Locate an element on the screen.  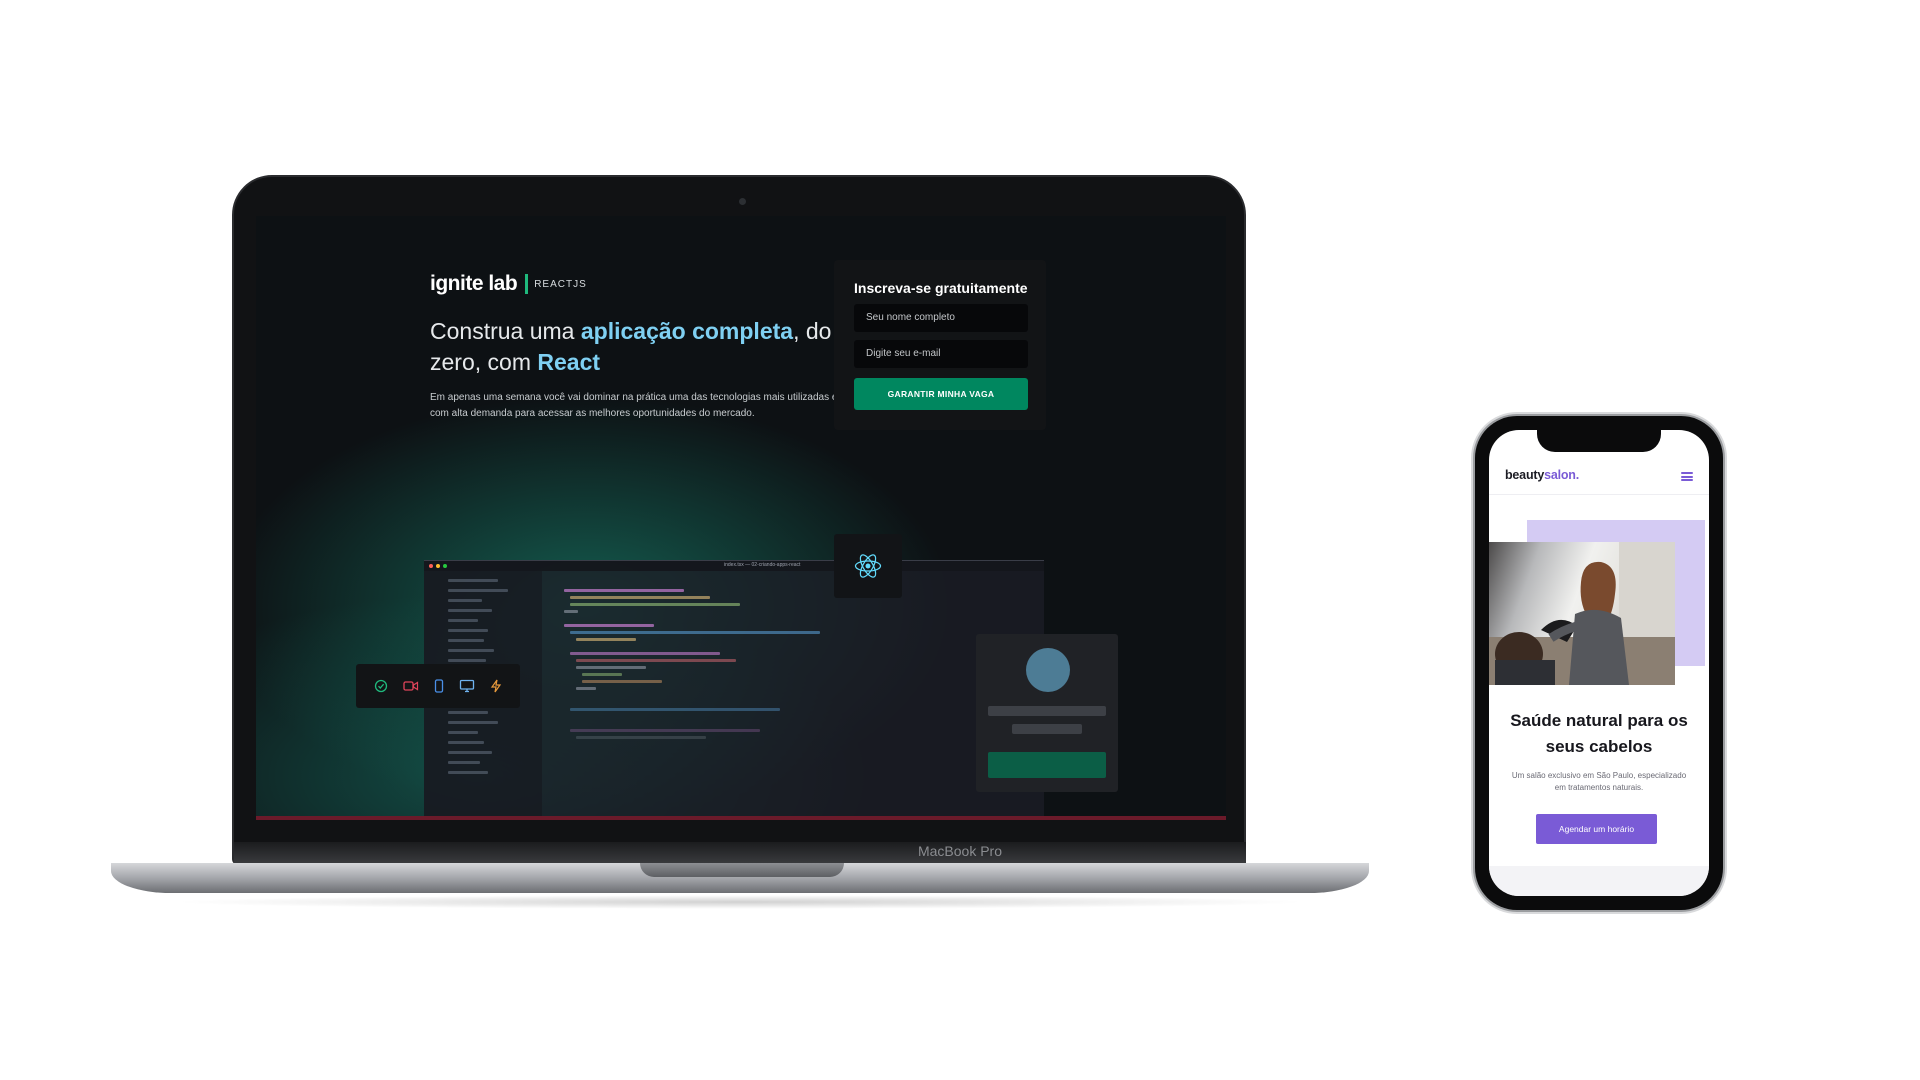
salon-logo: beautysalon. is located at coordinates (1542, 475).